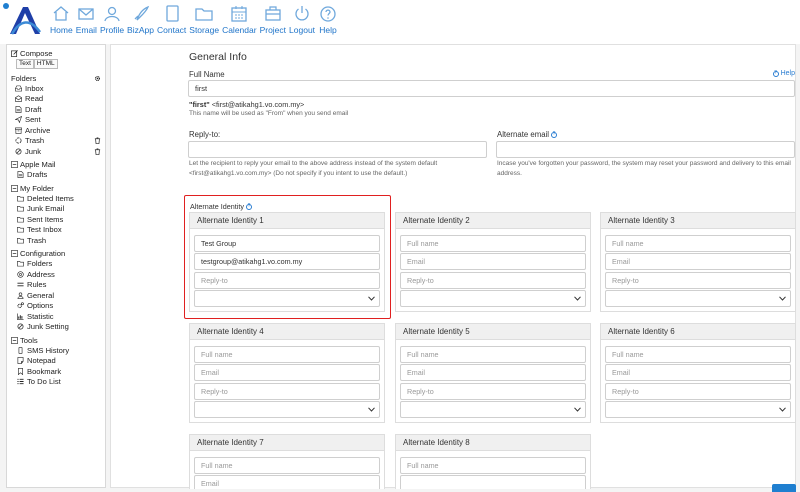  What do you see at coordinates (554, 134) in the screenshot?
I see `question-icon: ?` at bounding box center [554, 134].